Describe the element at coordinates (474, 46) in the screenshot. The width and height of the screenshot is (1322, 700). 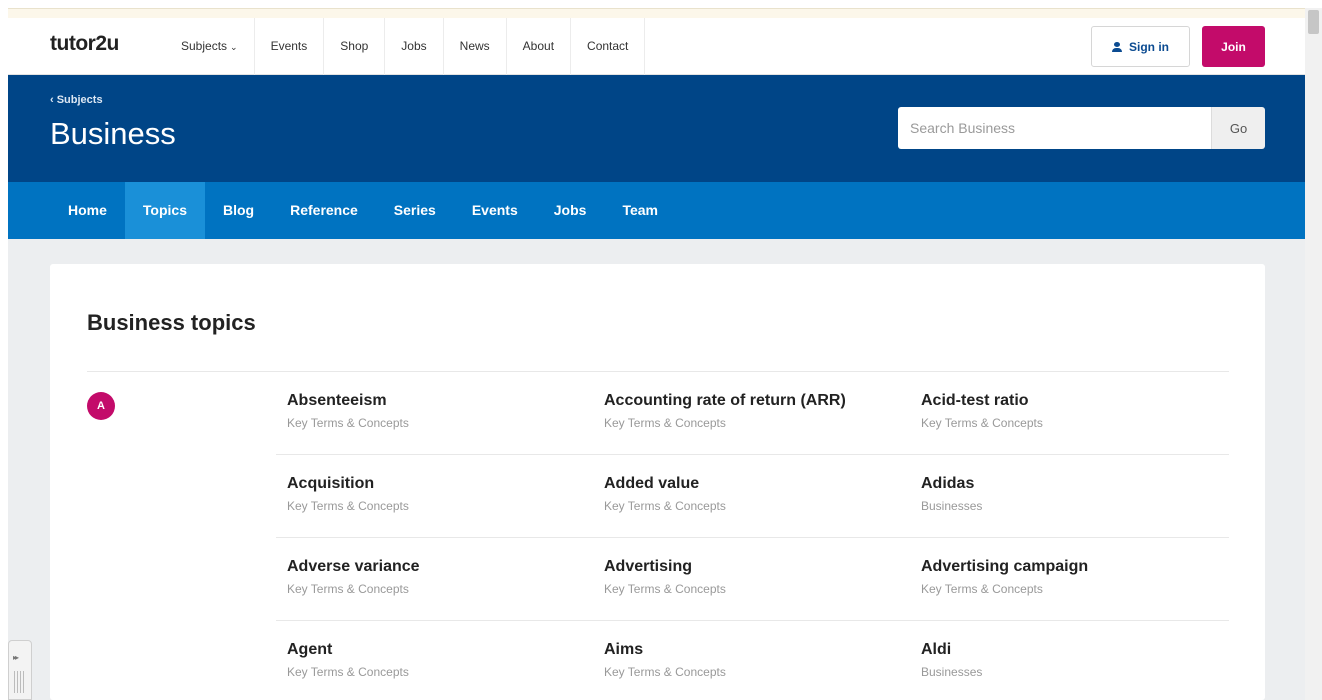
I see `nav-link-news: News` at that location.